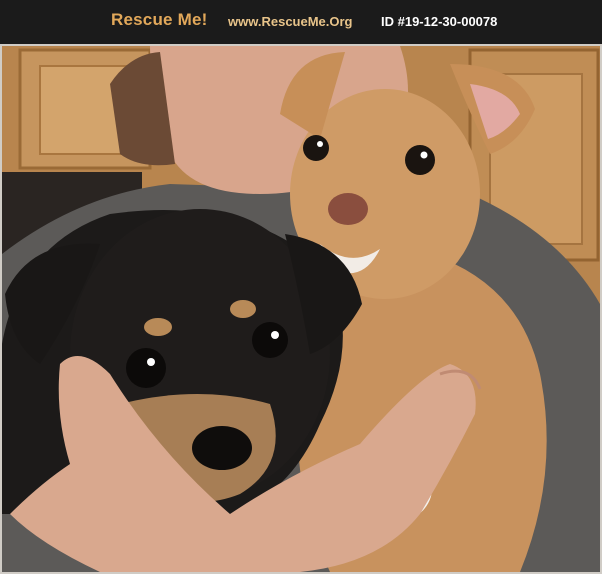 The width and height of the screenshot is (602, 574). What do you see at coordinates (243, 309) in the screenshot?
I see `black-puppy-brow-right` at bounding box center [243, 309].